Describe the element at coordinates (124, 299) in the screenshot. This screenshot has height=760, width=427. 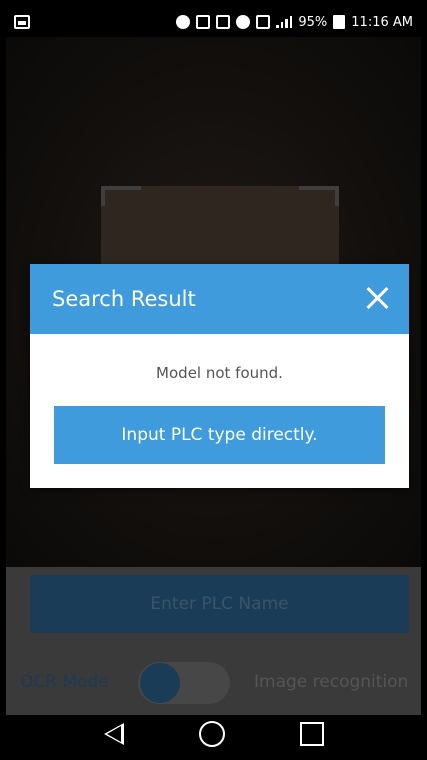
I see `dialog-title: Search Result` at that location.